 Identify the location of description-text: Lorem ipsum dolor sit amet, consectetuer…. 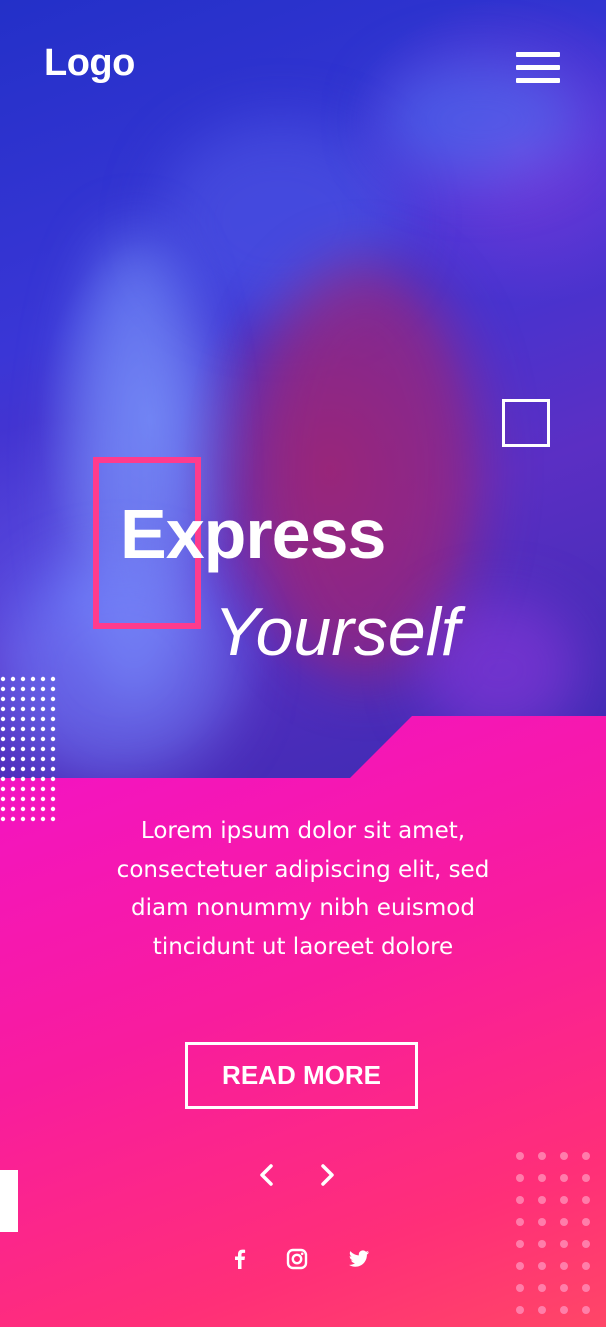
(303, 889).